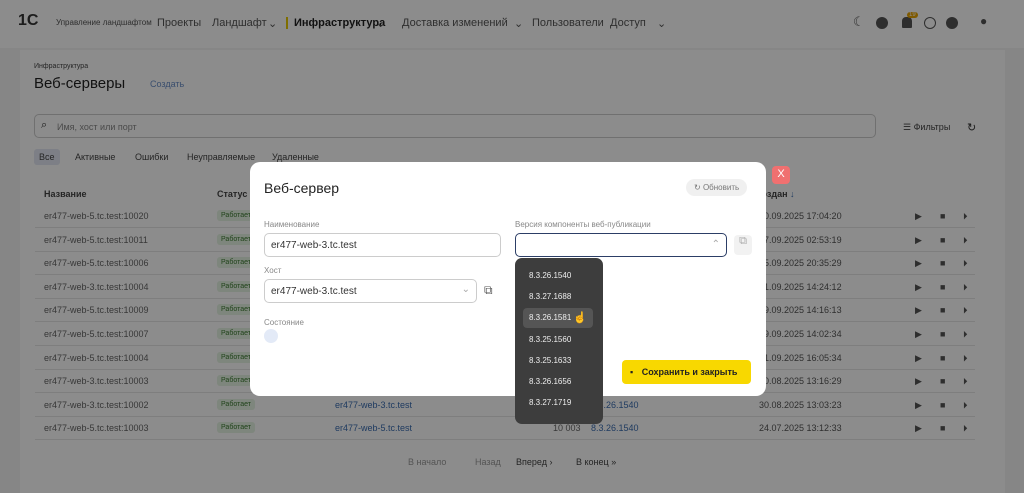  I want to click on name-input: er477-web-3.tc.test, so click(382, 245).